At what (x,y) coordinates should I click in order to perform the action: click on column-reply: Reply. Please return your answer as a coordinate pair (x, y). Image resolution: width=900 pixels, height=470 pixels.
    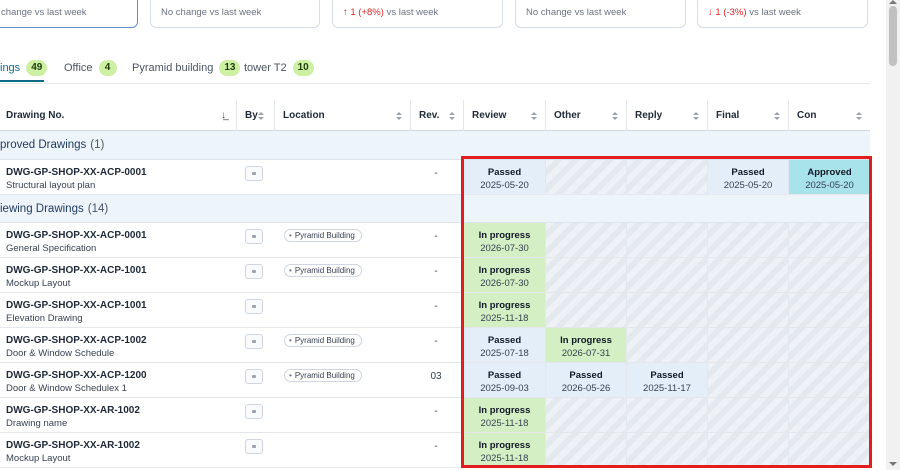
    Looking at the image, I should click on (666, 115).